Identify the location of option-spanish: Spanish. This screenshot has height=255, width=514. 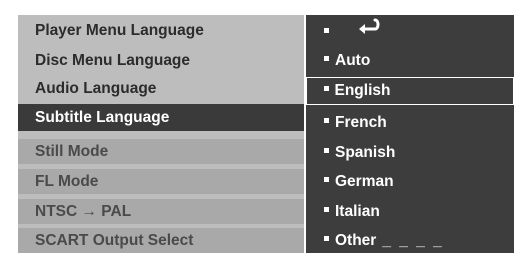
(410, 153).